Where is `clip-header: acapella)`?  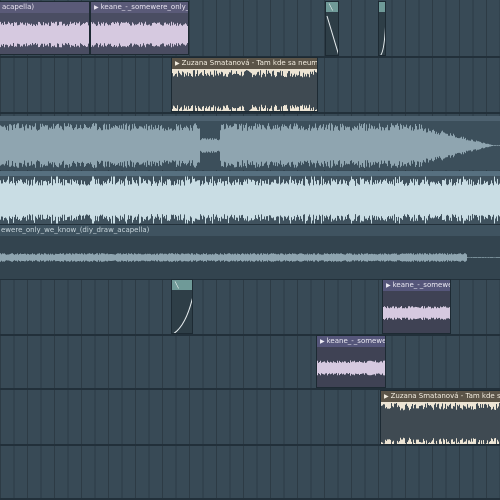 clip-header: acapella) is located at coordinates (44, 7).